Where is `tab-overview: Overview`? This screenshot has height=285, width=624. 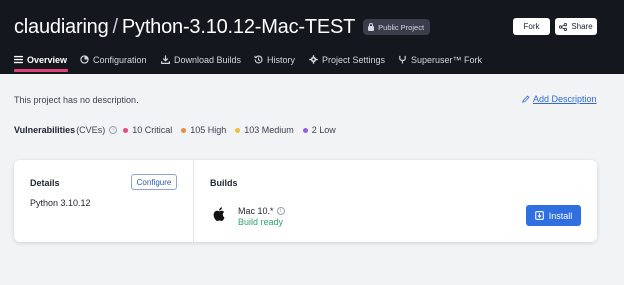 tab-overview: Overview is located at coordinates (40, 59).